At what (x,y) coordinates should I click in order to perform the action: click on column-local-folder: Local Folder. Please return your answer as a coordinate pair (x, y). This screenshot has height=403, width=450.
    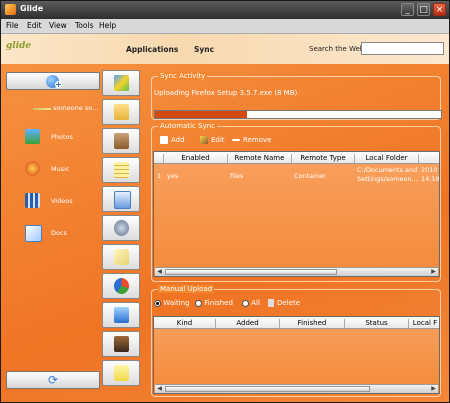
    Looking at the image, I should click on (387, 158).